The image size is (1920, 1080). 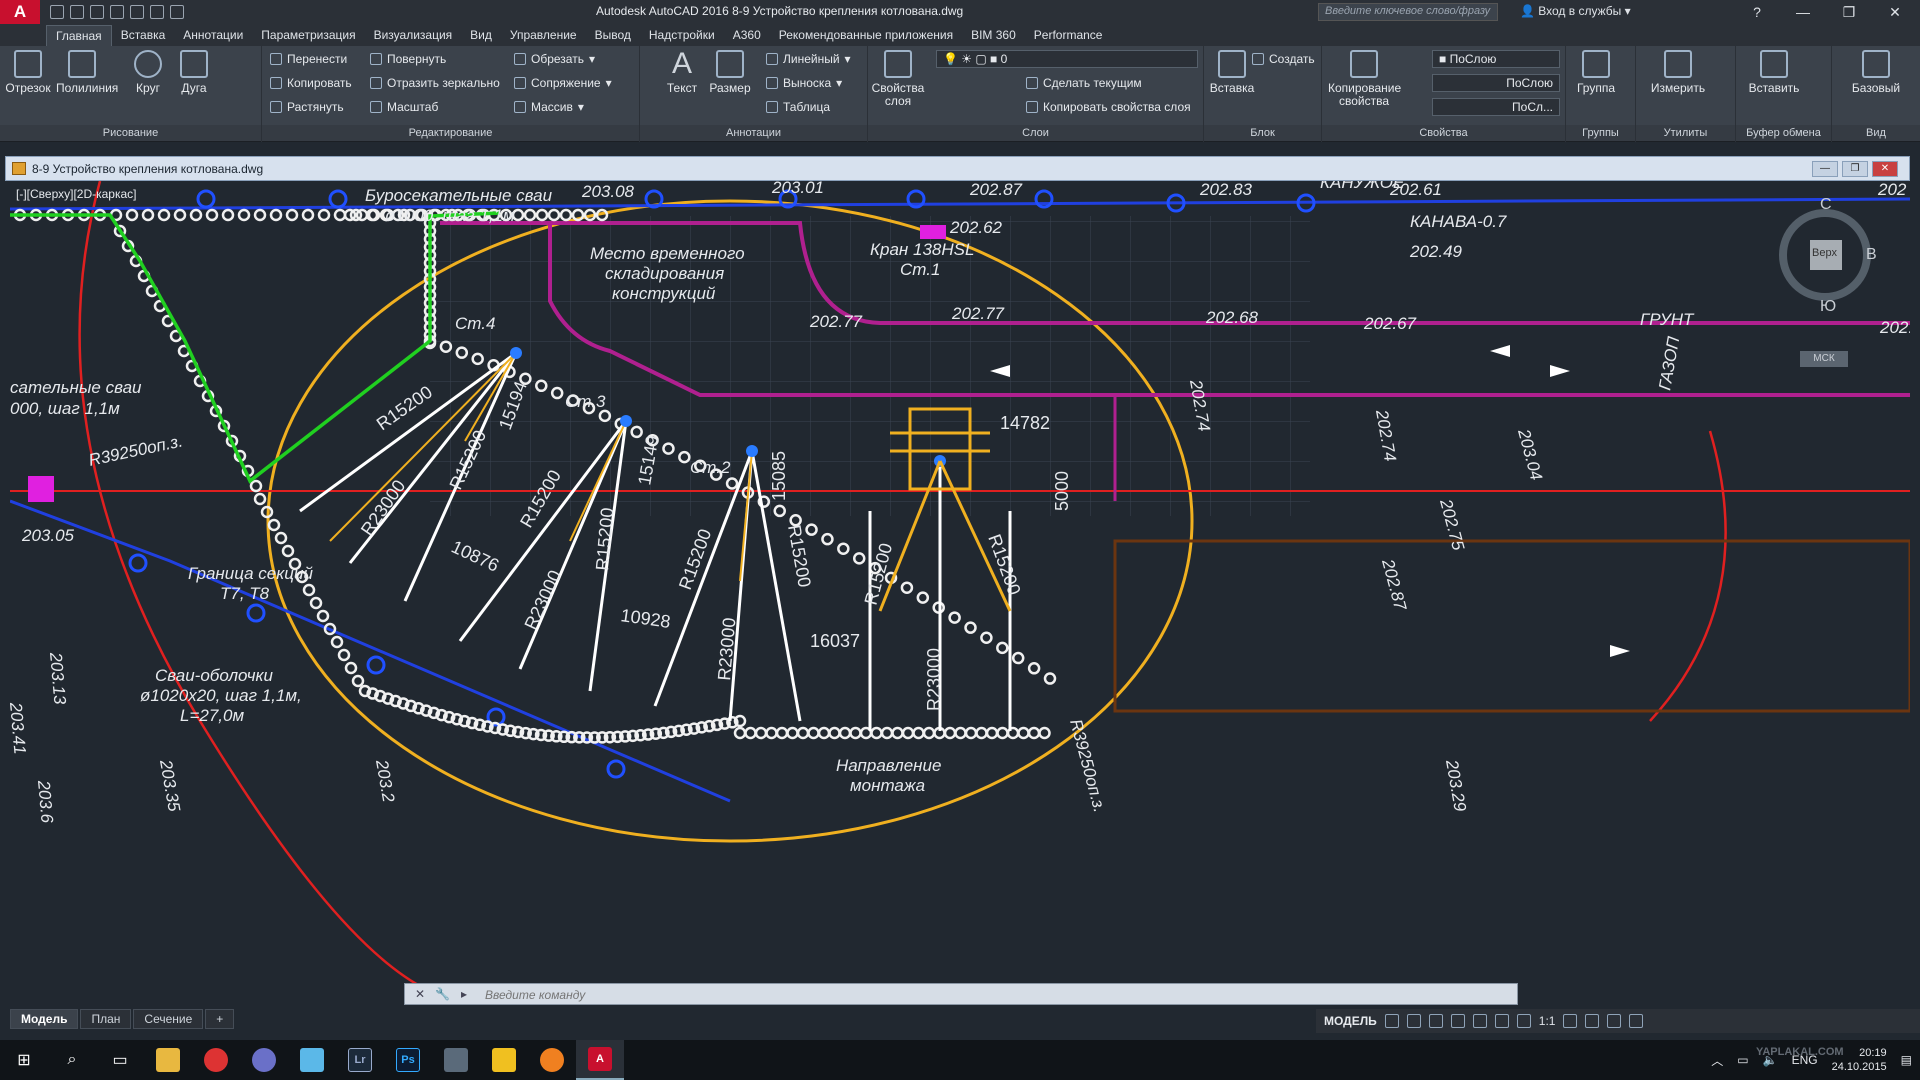 I want to click on tab-parametric: Параметризация, so click(x=308, y=35).